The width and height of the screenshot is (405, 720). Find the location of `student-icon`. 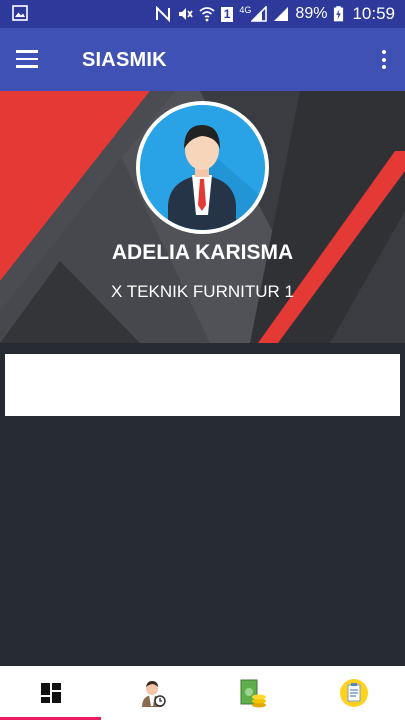

student-icon is located at coordinates (153, 694).